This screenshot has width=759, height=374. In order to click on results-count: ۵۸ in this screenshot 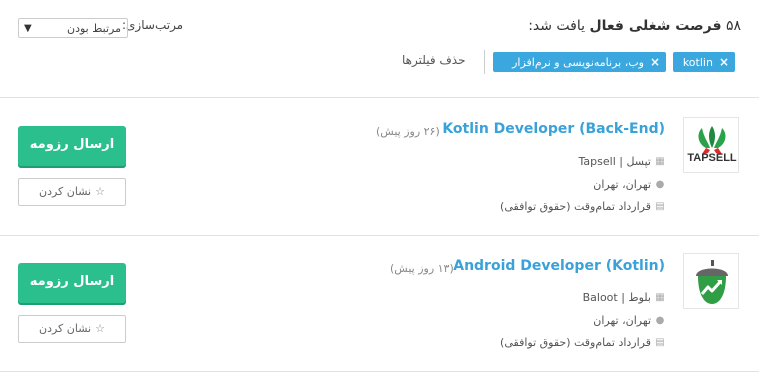, I will do `click(733, 26)`.